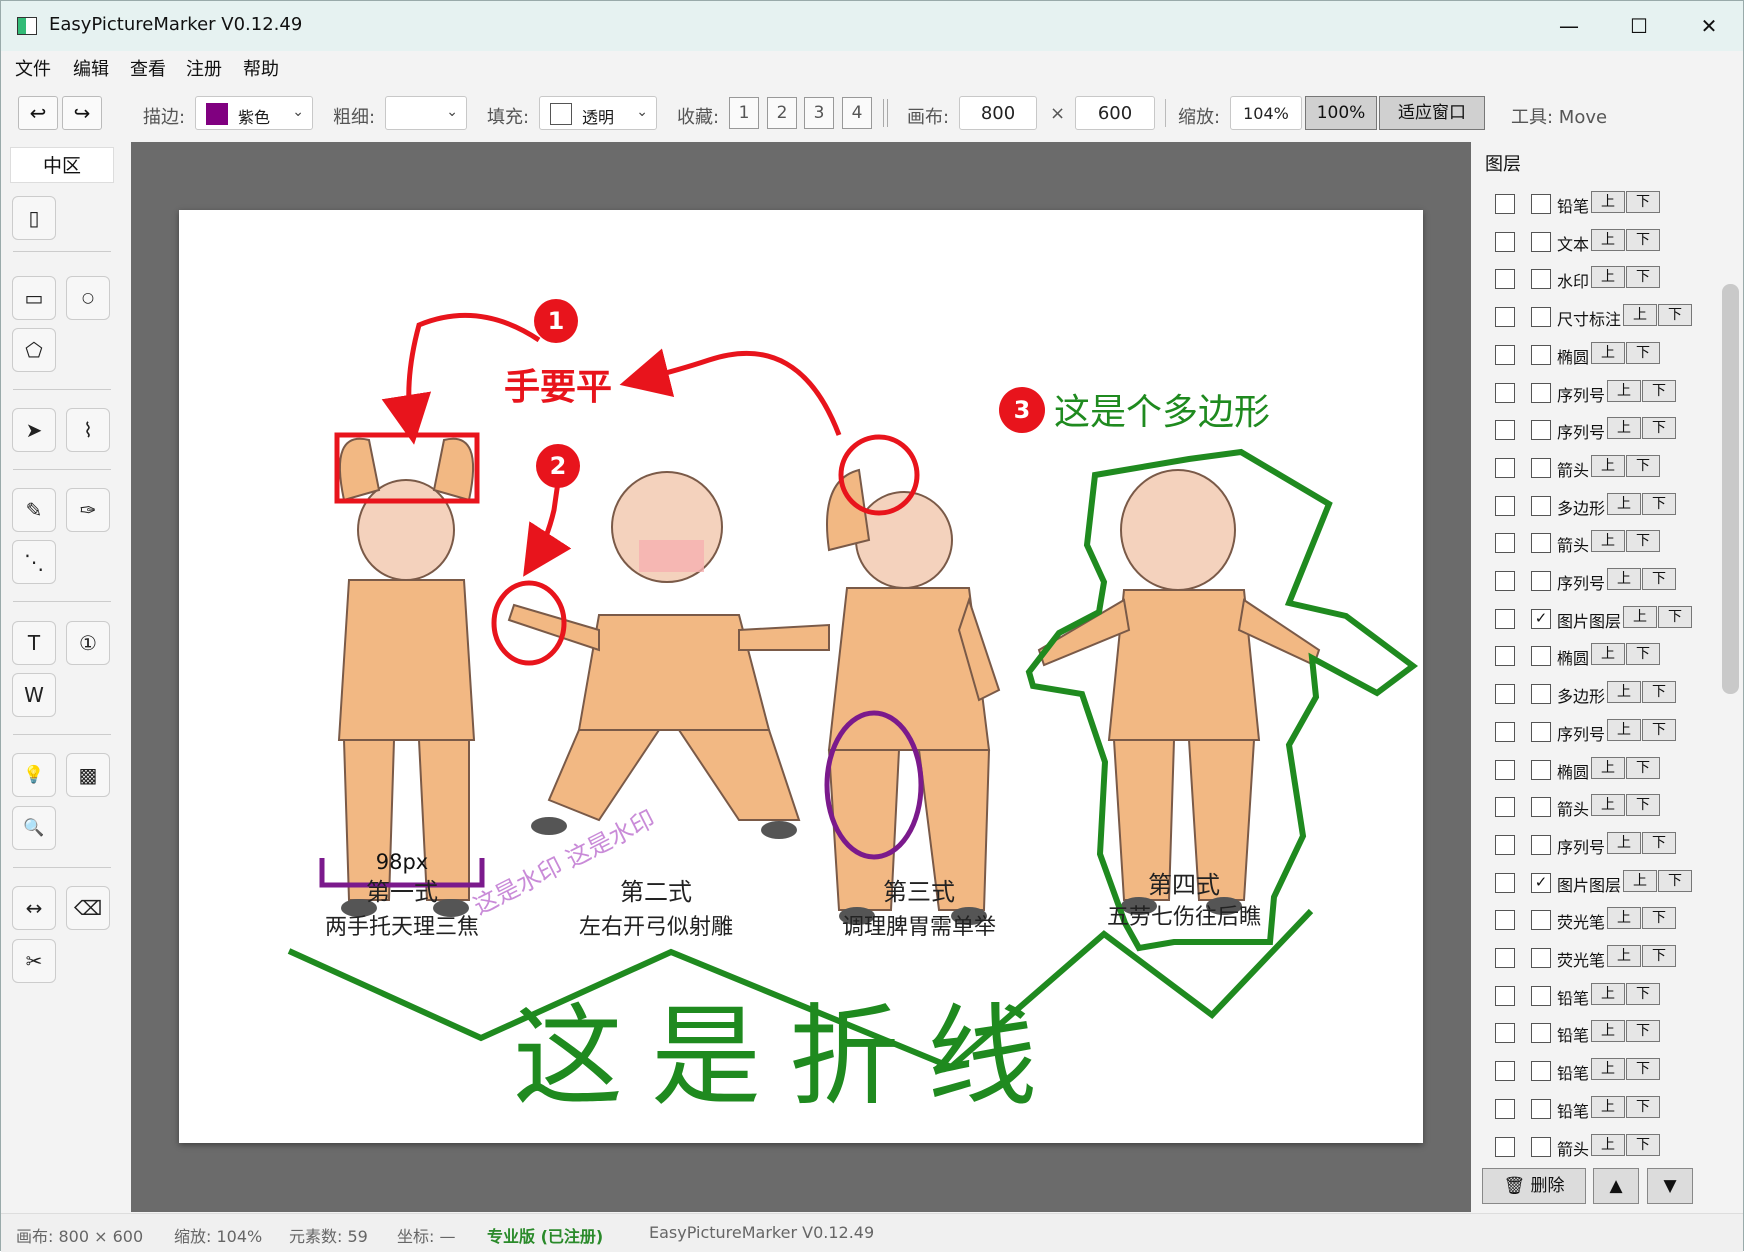  What do you see at coordinates (254, 113) in the screenshot?
I see `stroke-color-select: 紫色 ⌄` at bounding box center [254, 113].